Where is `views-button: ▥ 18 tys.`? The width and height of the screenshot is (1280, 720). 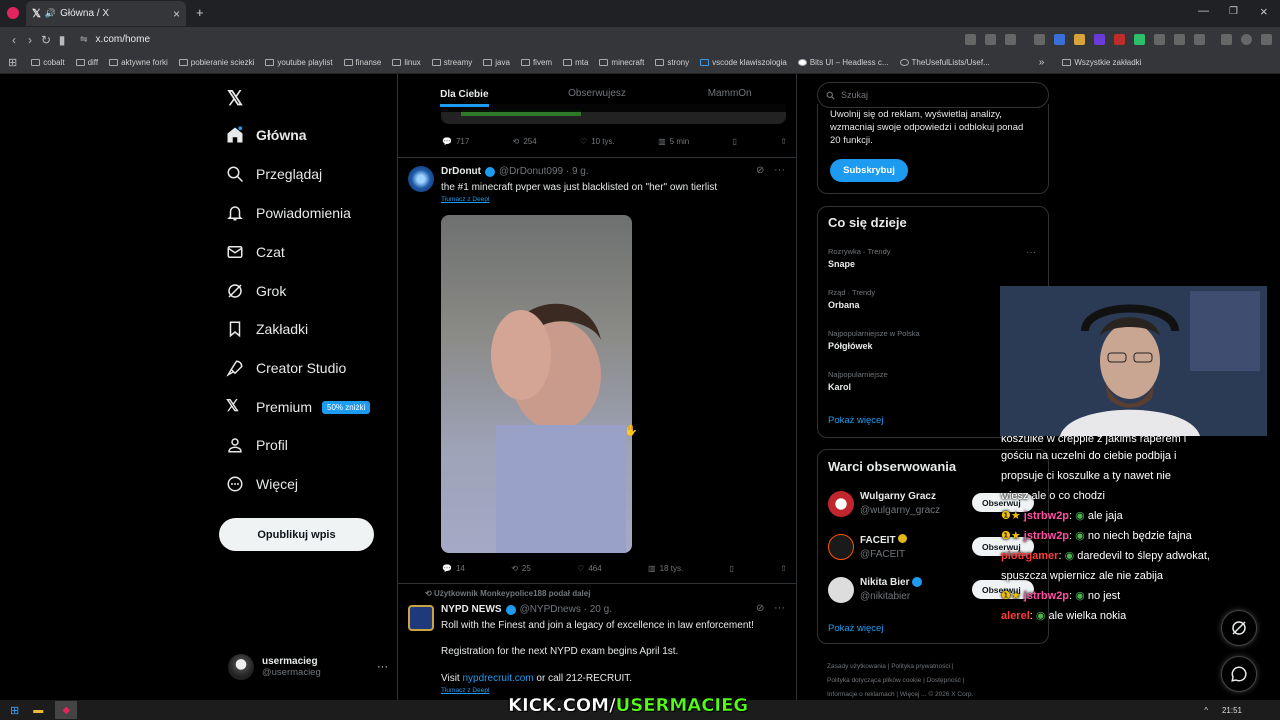 views-button: ▥ 18 tys. is located at coordinates (665, 568).